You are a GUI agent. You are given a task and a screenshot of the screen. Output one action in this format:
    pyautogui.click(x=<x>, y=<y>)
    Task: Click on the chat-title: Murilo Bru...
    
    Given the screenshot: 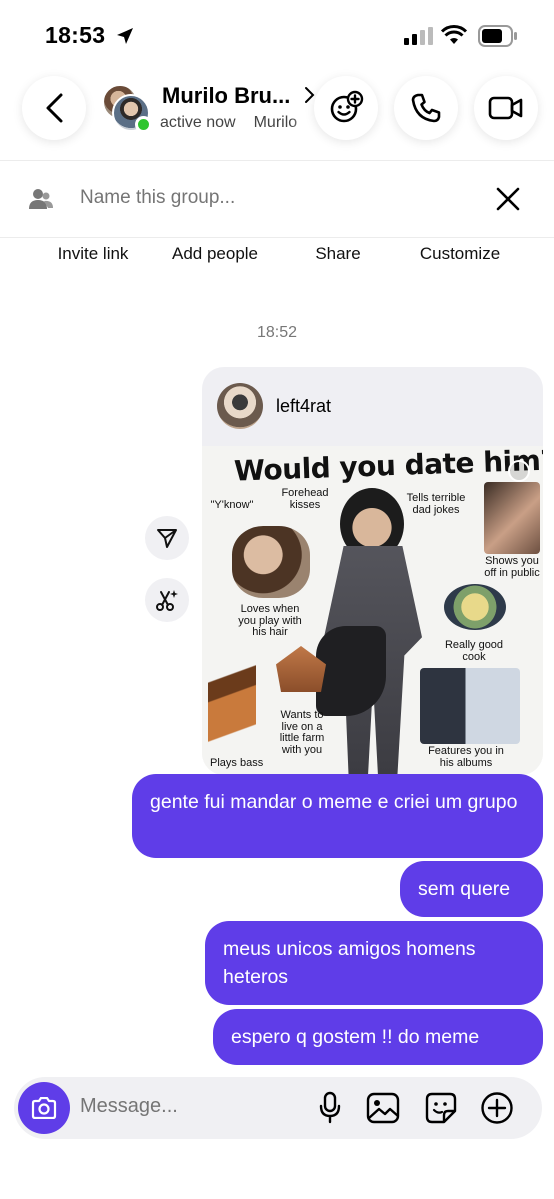 What is the action you would take?
    pyautogui.click(x=226, y=96)
    